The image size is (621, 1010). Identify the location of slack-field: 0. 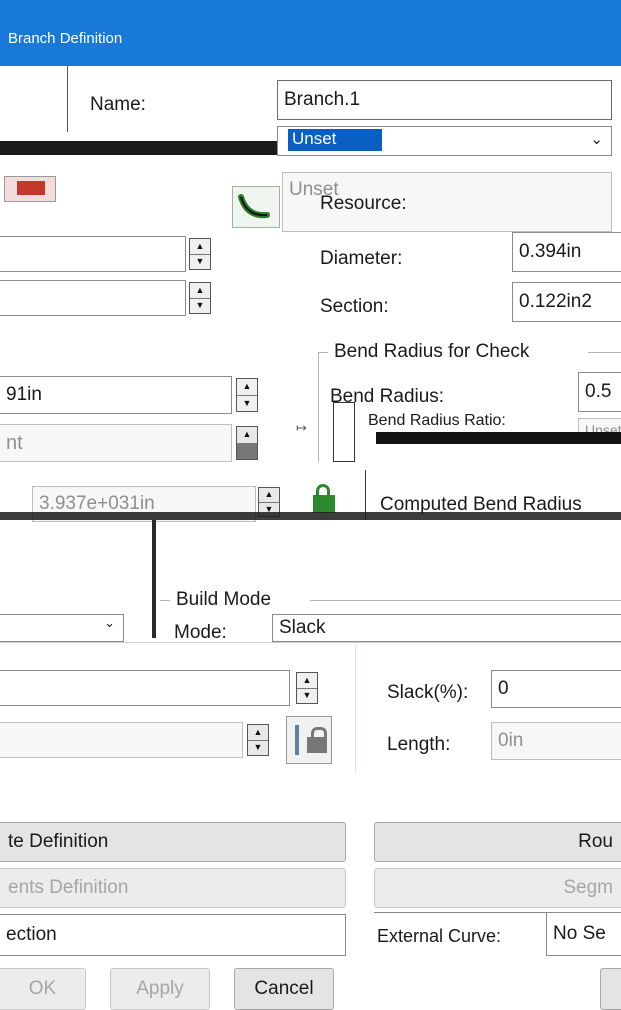
(556, 689).